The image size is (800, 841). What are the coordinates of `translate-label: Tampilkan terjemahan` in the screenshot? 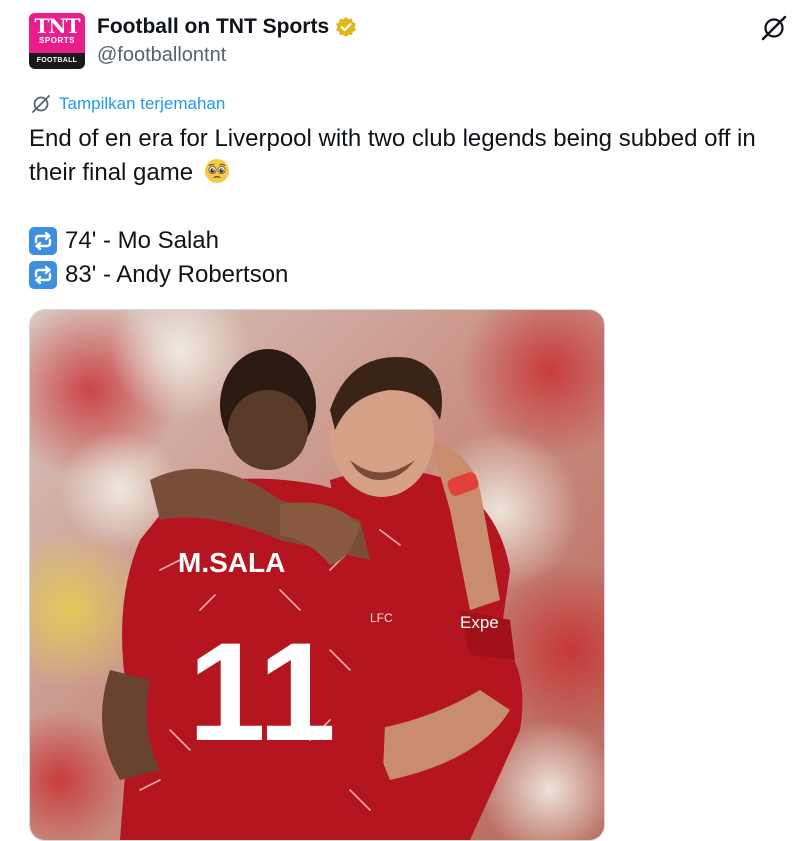 It's located at (142, 104).